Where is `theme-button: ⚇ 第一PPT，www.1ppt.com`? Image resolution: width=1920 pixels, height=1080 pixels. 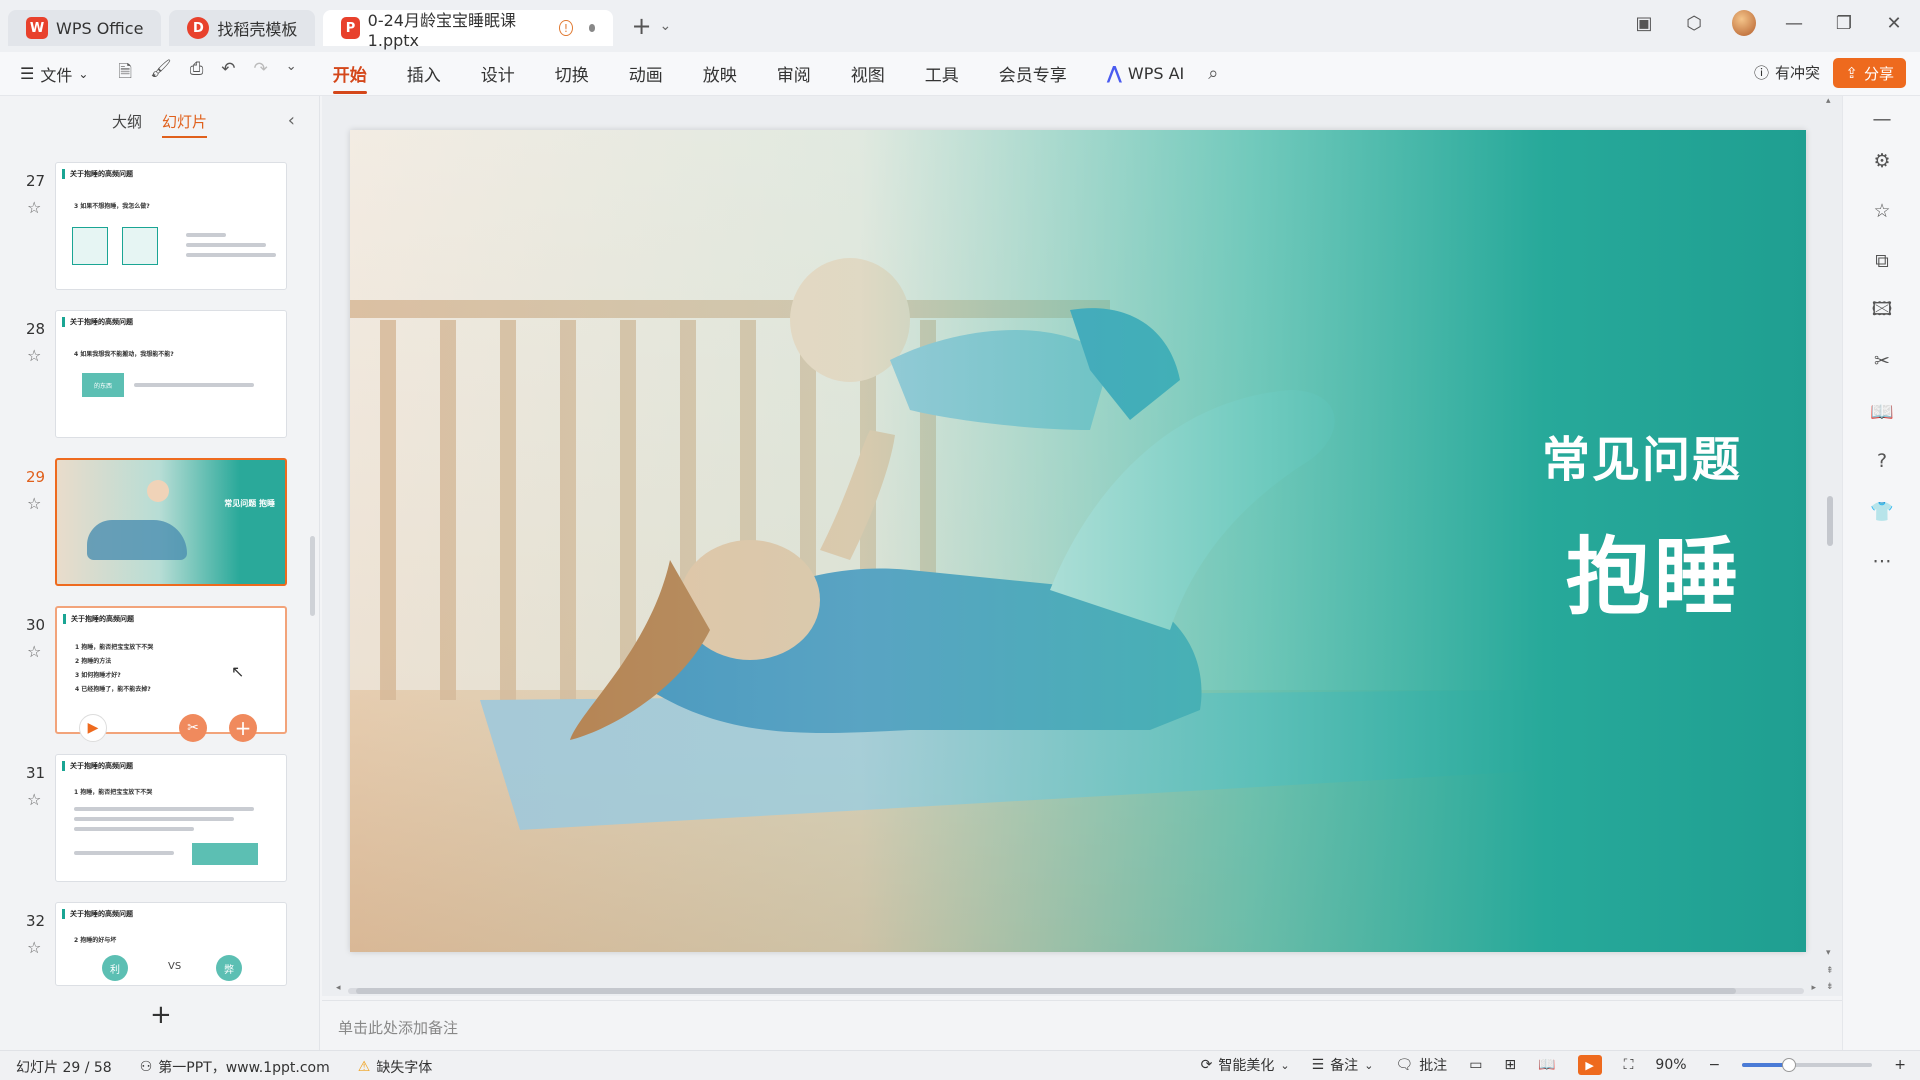 theme-button: ⚇ 第一PPT，www.1ppt.com is located at coordinates (235, 1067).